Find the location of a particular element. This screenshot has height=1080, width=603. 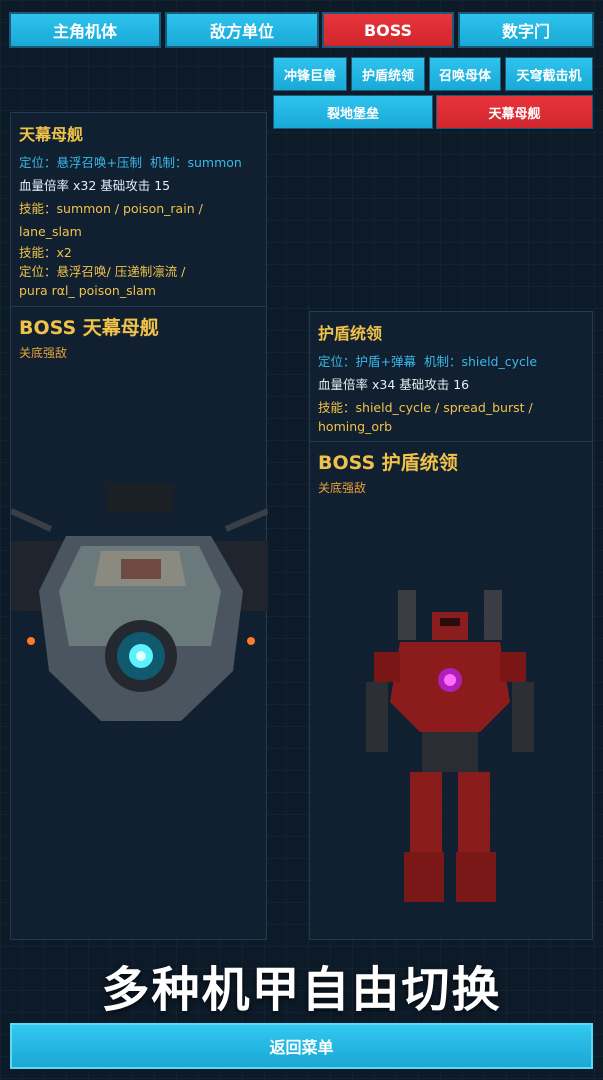

skills-line: 技能：shield_cycle / spread_burst / is located at coordinates (451, 407).